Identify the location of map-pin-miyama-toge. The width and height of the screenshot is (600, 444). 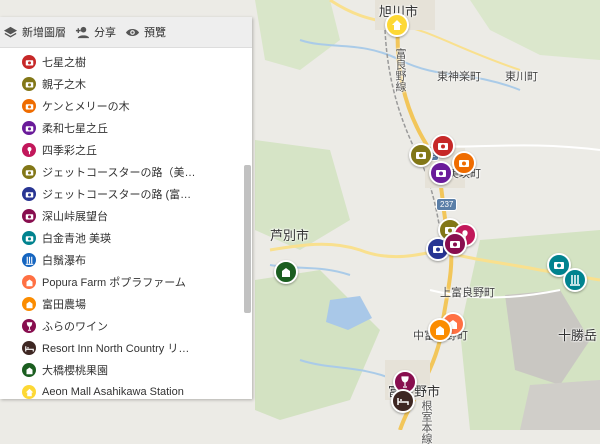
(455, 244).